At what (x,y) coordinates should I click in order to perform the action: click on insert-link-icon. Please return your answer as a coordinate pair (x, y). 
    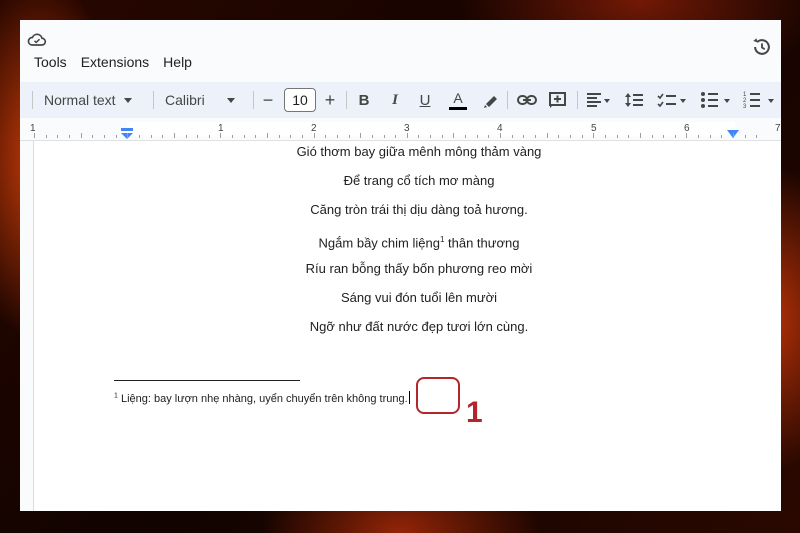
    Looking at the image, I should click on (527, 100).